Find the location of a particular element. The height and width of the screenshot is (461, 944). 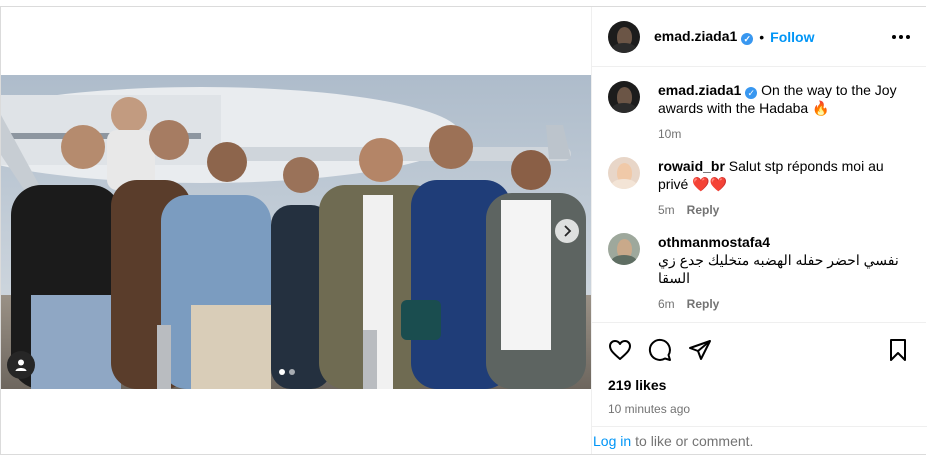

posted-time: 10 minutes ago is located at coordinates (649, 409).